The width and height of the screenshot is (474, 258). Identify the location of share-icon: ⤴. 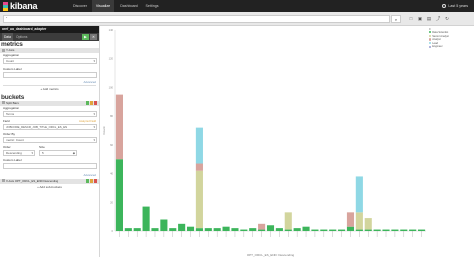
(438, 19).